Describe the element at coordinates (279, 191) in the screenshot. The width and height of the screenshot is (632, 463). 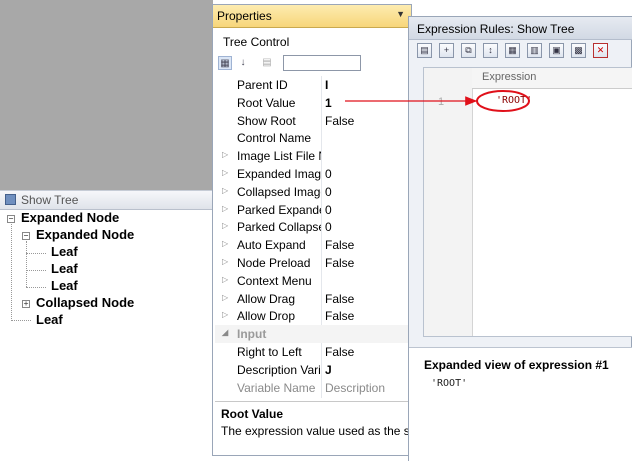
I see `property-name: Collapsed Image` at that location.